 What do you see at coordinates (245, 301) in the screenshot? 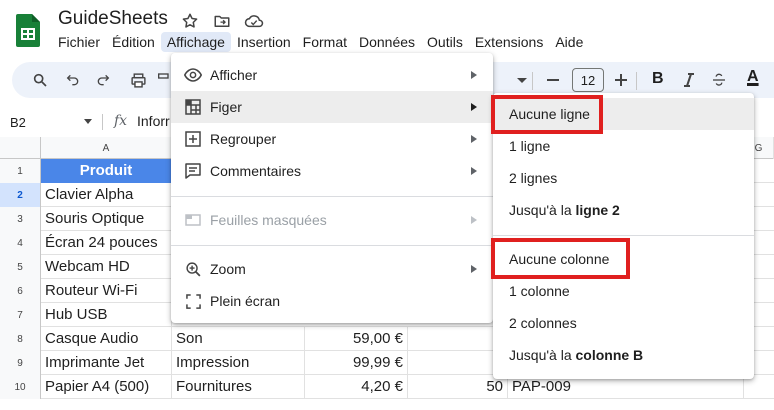
I see `menu-item-label: Plein écran` at bounding box center [245, 301].